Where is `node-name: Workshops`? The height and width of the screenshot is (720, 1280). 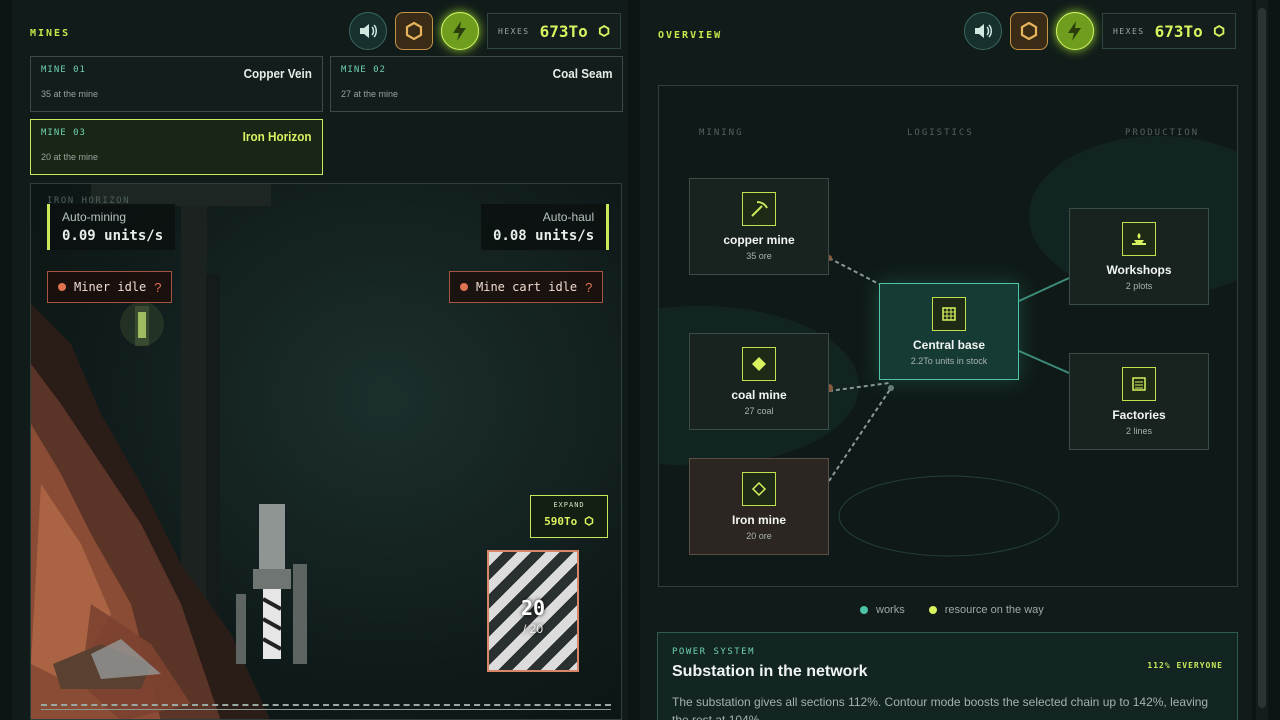
node-name: Workshops is located at coordinates (1139, 270).